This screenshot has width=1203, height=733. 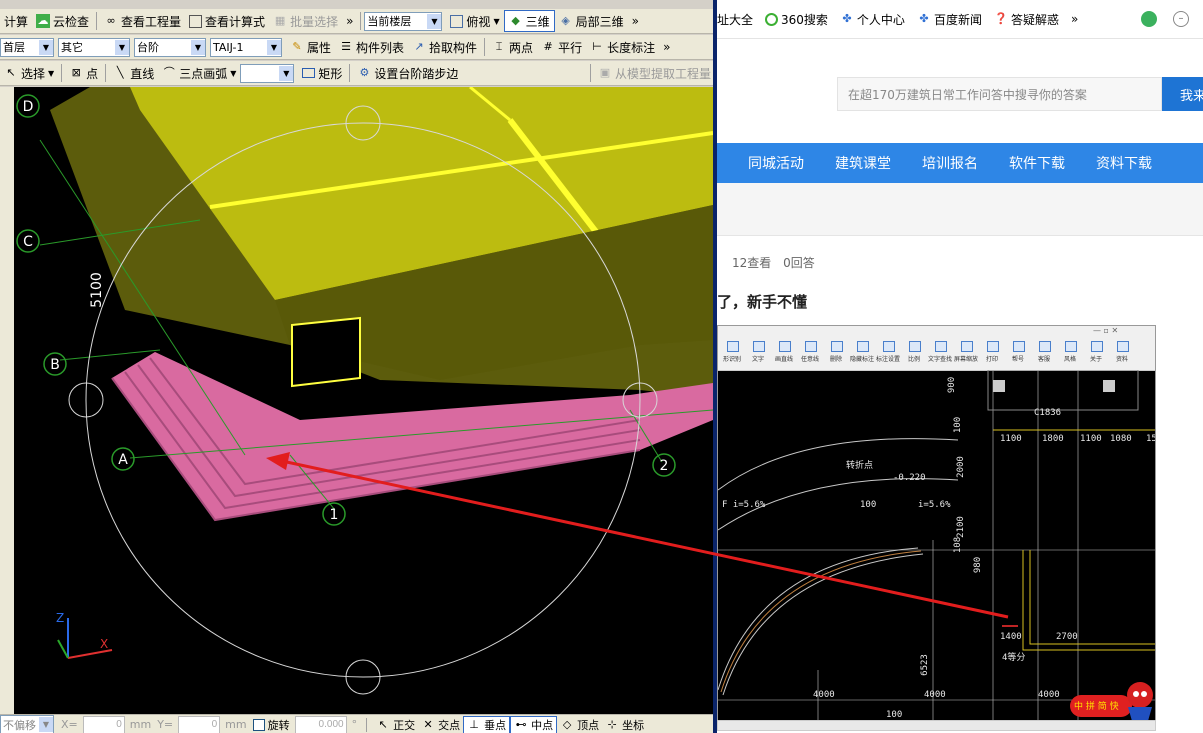 What do you see at coordinates (278, 461) in the screenshot?
I see `arrowhead-icon` at bounding box center [278, 461].